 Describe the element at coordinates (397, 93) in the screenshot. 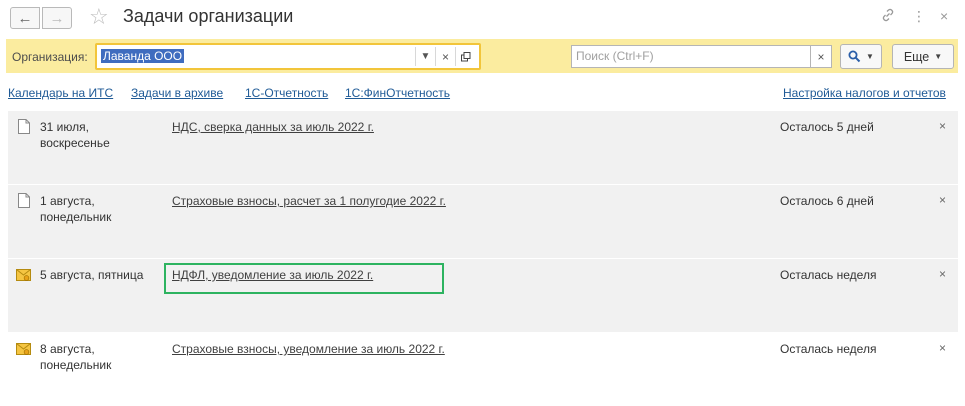

I see `link-1c-fin-reporting: 1С:ФинОтчетность` at that location.